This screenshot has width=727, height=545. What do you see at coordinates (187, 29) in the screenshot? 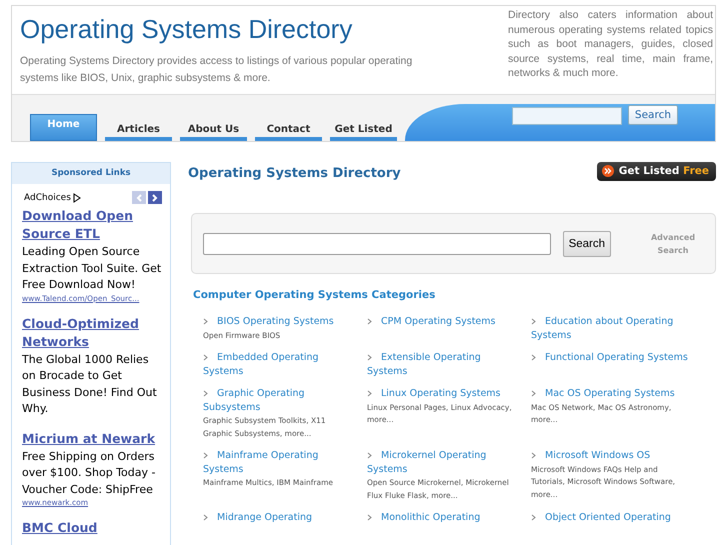
I see `site-title: Operating Systems Directory` at bounding box center [187, 29].